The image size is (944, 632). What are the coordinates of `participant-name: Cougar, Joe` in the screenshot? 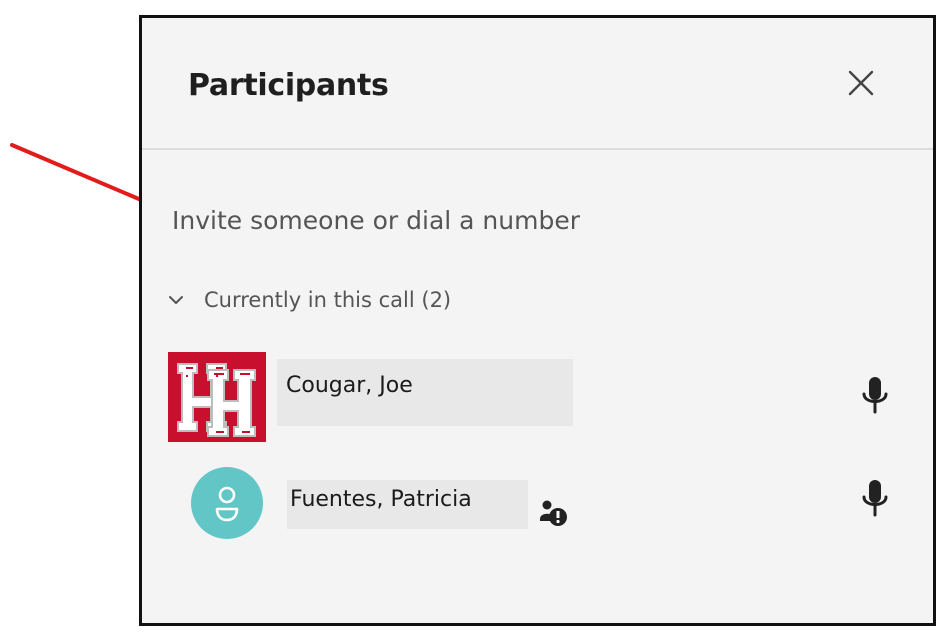 It's located at (425, 392).